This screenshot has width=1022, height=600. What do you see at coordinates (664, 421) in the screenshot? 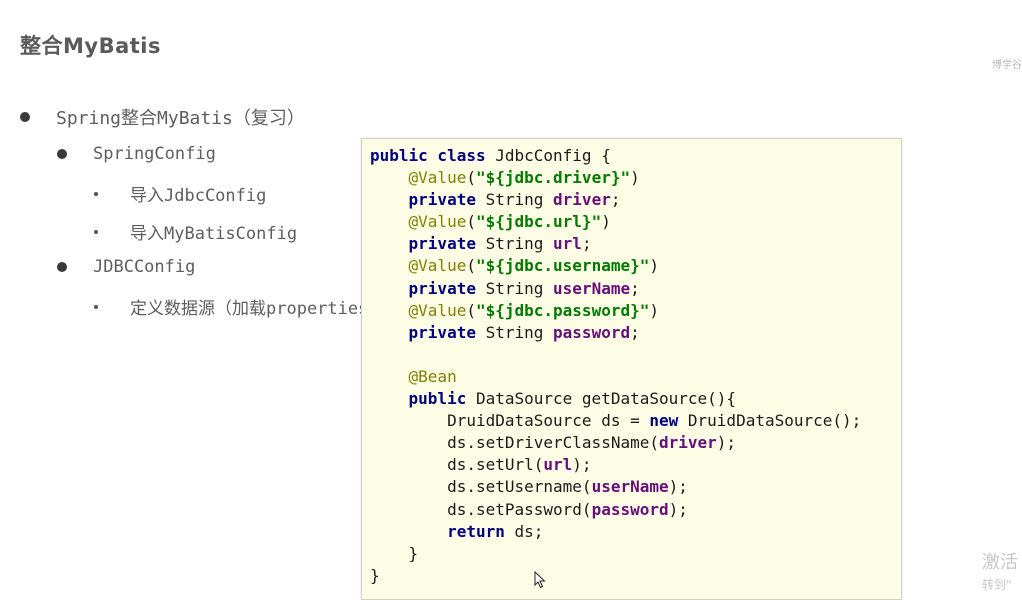
I see `code-token: new` at bounding box center [664, 421].